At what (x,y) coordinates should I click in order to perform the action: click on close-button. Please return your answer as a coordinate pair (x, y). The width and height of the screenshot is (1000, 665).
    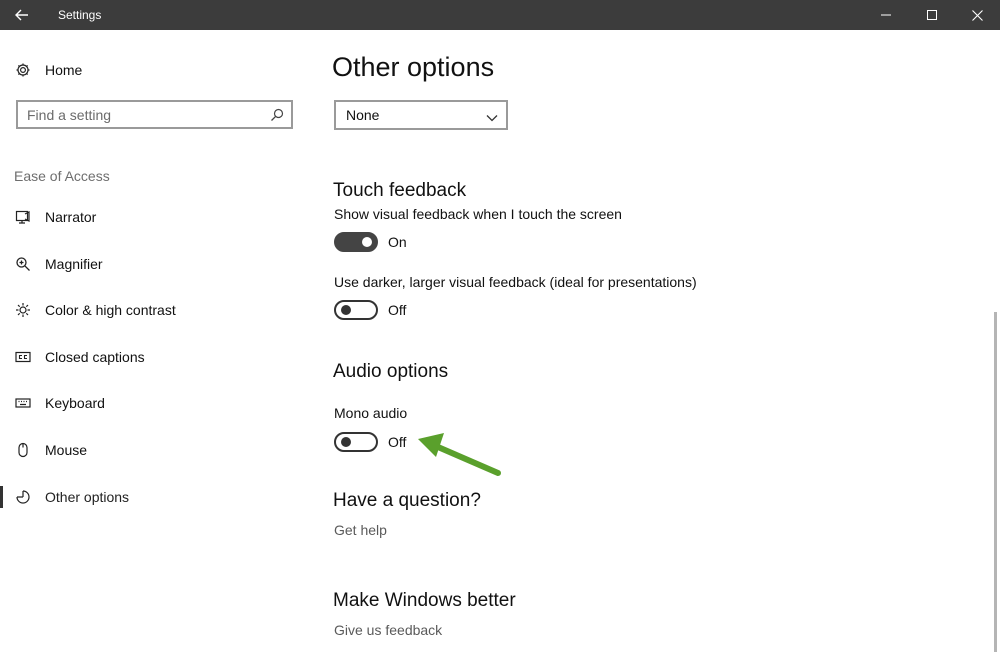
    Looking at the image, I should click on (977, 15).